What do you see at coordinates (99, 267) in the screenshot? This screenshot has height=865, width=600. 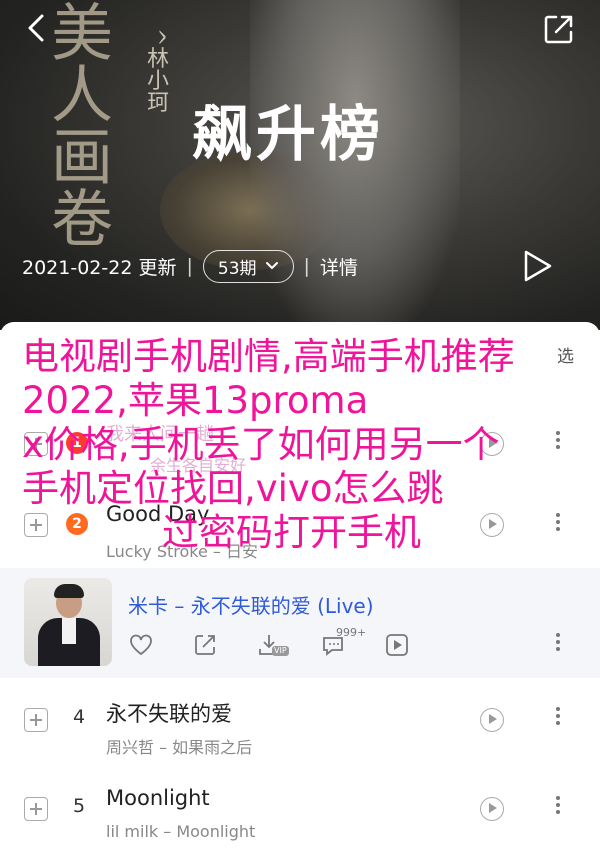 I see `update-date: 2021-02-22 更新` at bounding box center [99, 267].